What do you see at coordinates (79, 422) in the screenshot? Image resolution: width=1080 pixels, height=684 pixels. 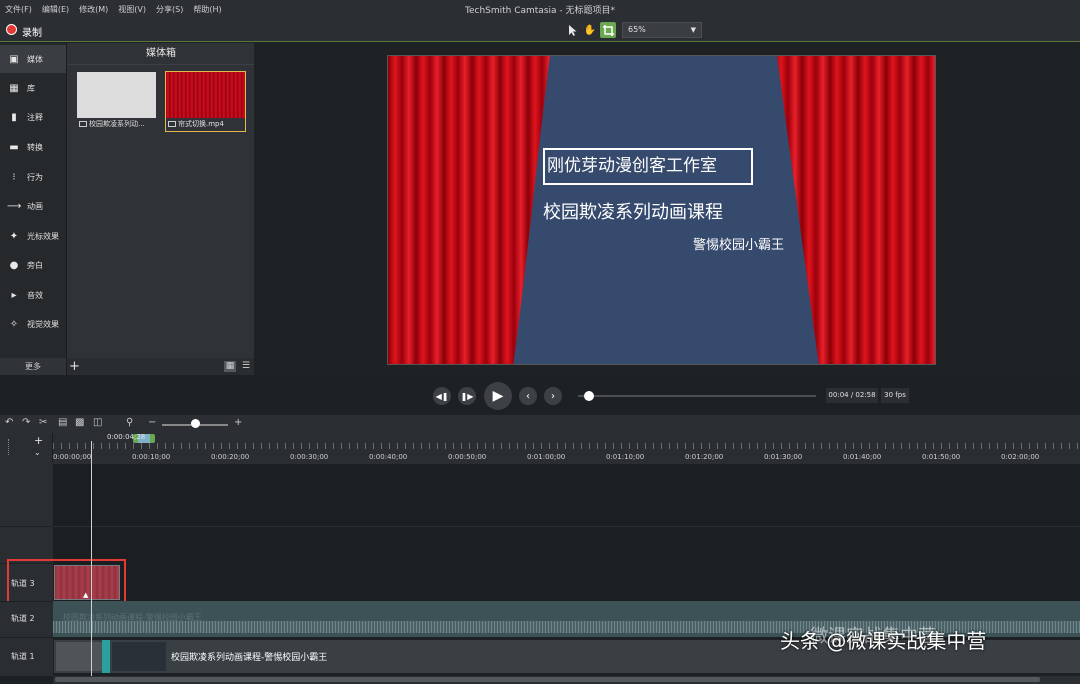 I see `paste-icon: ▩` at bounding box center [79, 422].